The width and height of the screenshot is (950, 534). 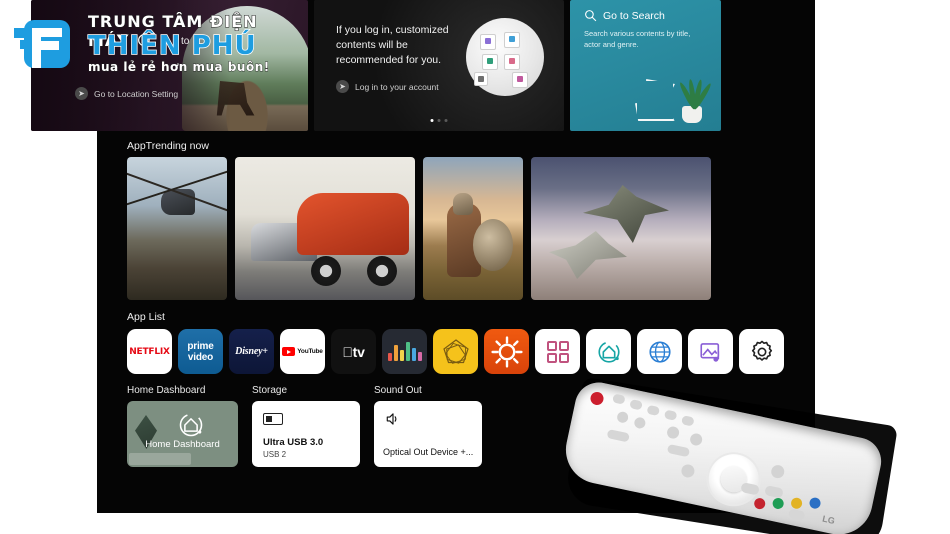 I want to click on home-button, so click(x=774, y=492).